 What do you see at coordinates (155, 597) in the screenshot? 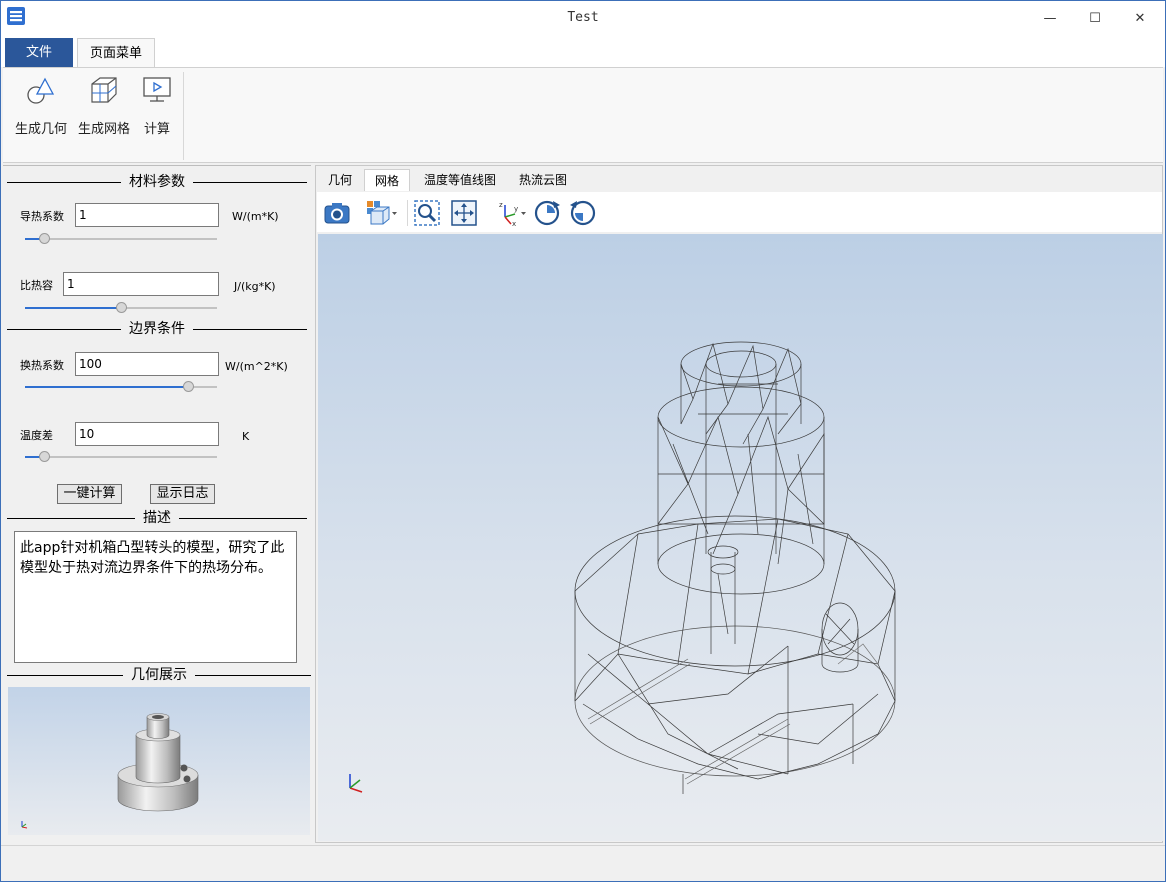
I see `description-text: 此app针对机箱凸型转头的模型，研究了此模型处于热对流边界条件下的热场分布。` at bounding box center [155, 597].